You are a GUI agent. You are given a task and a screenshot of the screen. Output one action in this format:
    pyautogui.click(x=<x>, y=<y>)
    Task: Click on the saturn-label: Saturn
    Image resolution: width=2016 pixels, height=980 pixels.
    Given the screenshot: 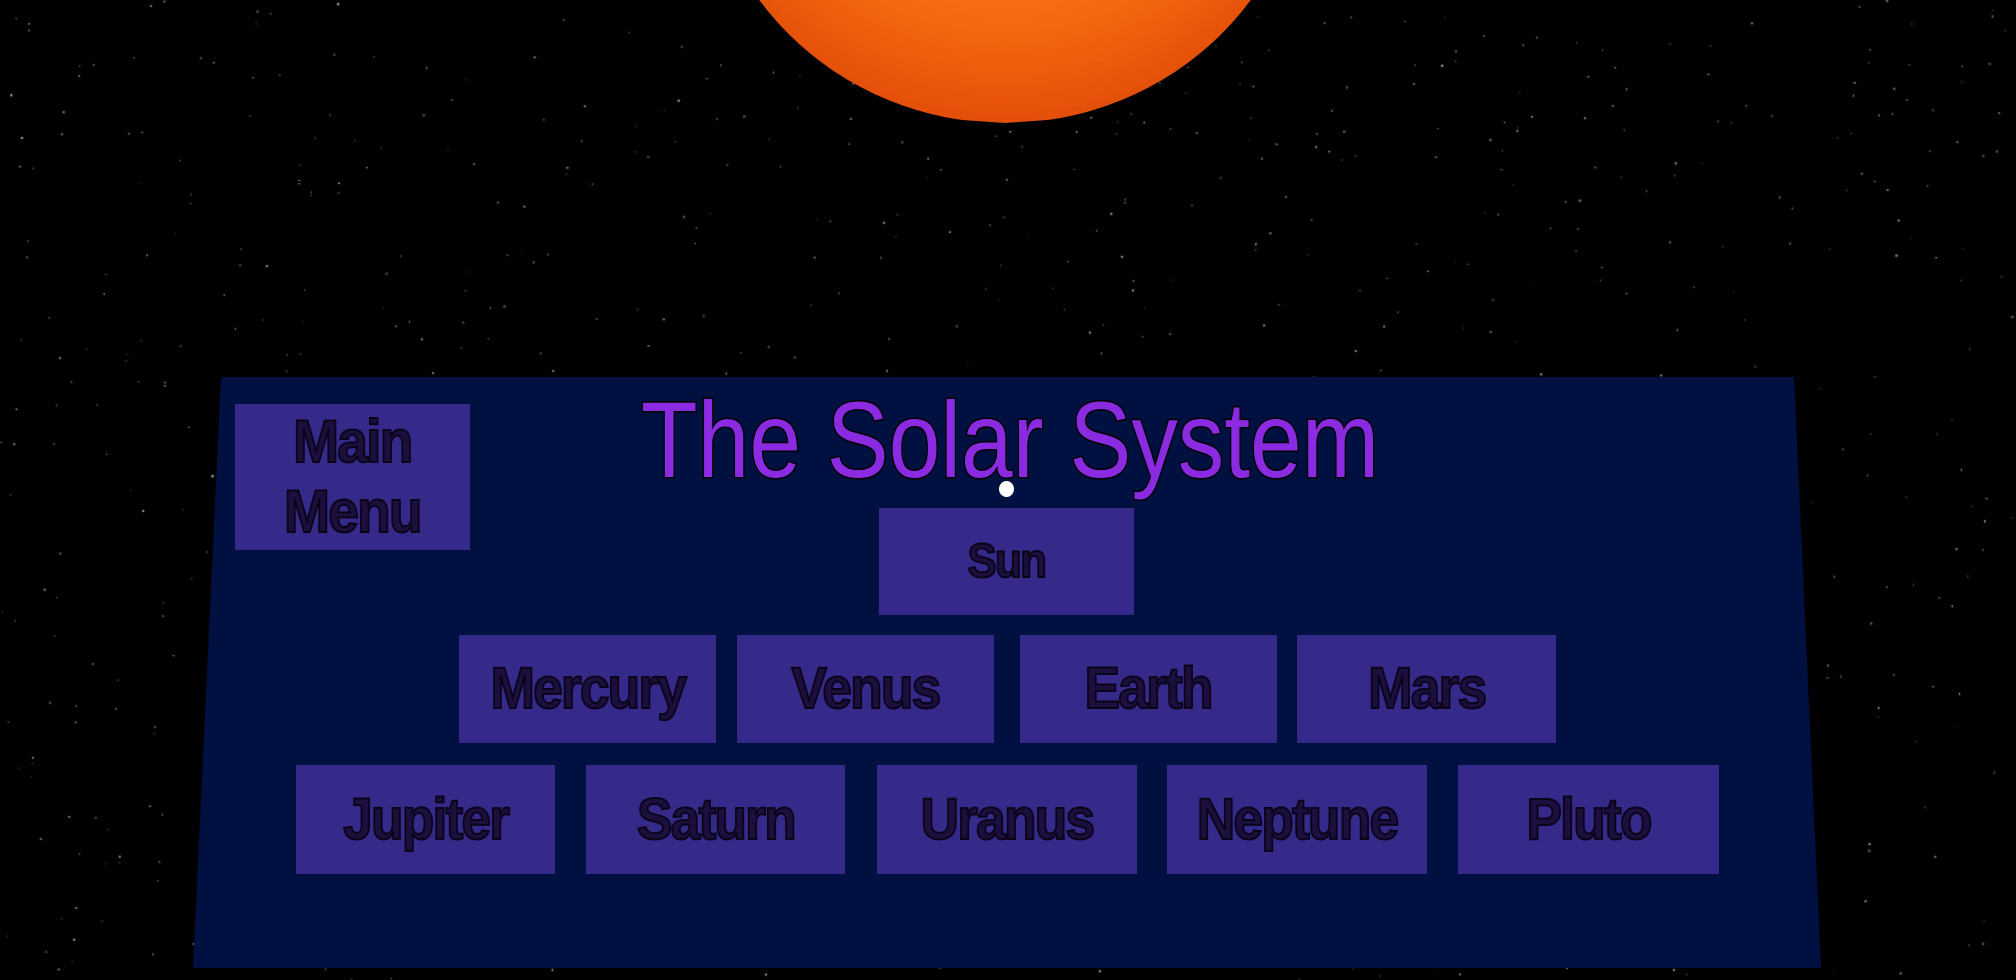 What is the action you would take?
    pyautogui.click(x=717, y=819)
    